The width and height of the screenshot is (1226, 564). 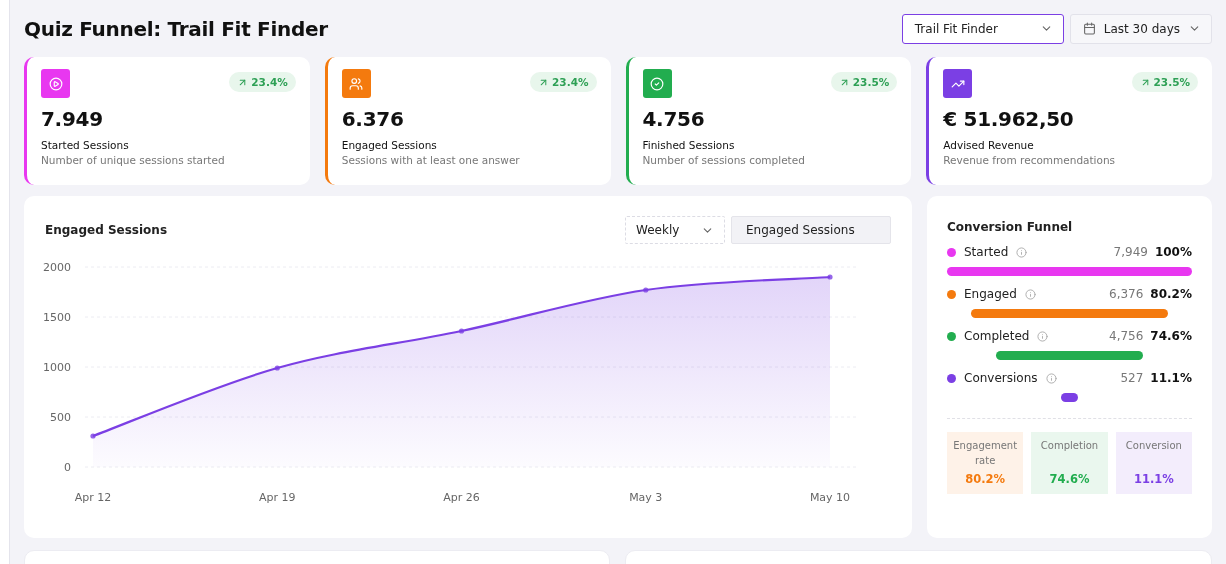 I want to click on stat-description: Sessions with at least one answer, so click(x=431, y=160).